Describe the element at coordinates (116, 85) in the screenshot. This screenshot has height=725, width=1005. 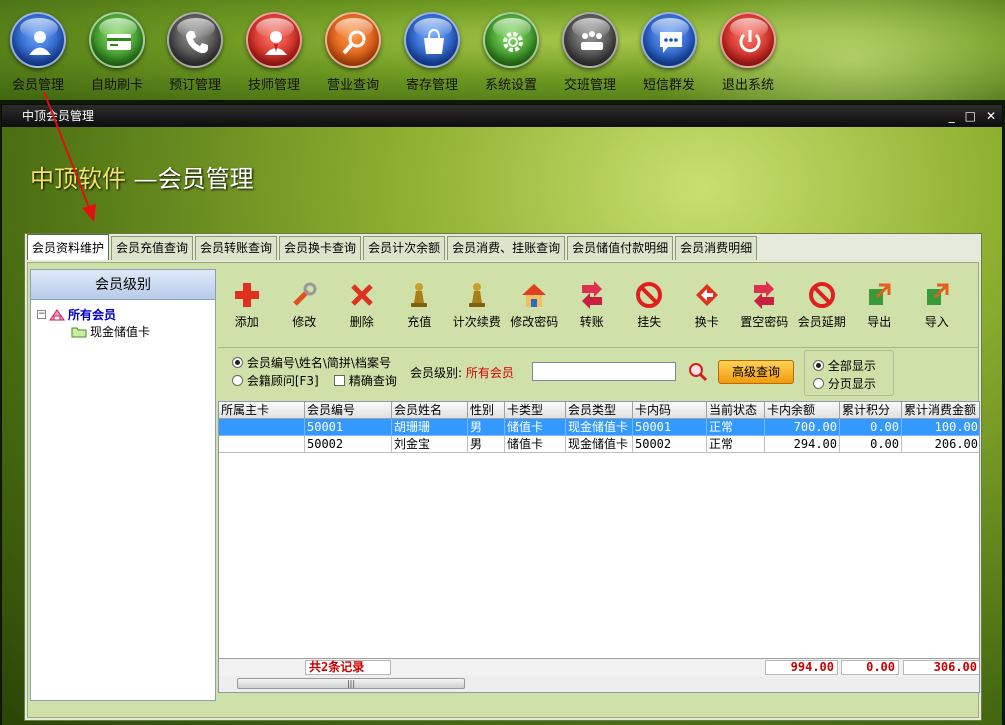
I see `launcher-label: 自助刷卡` at that location.